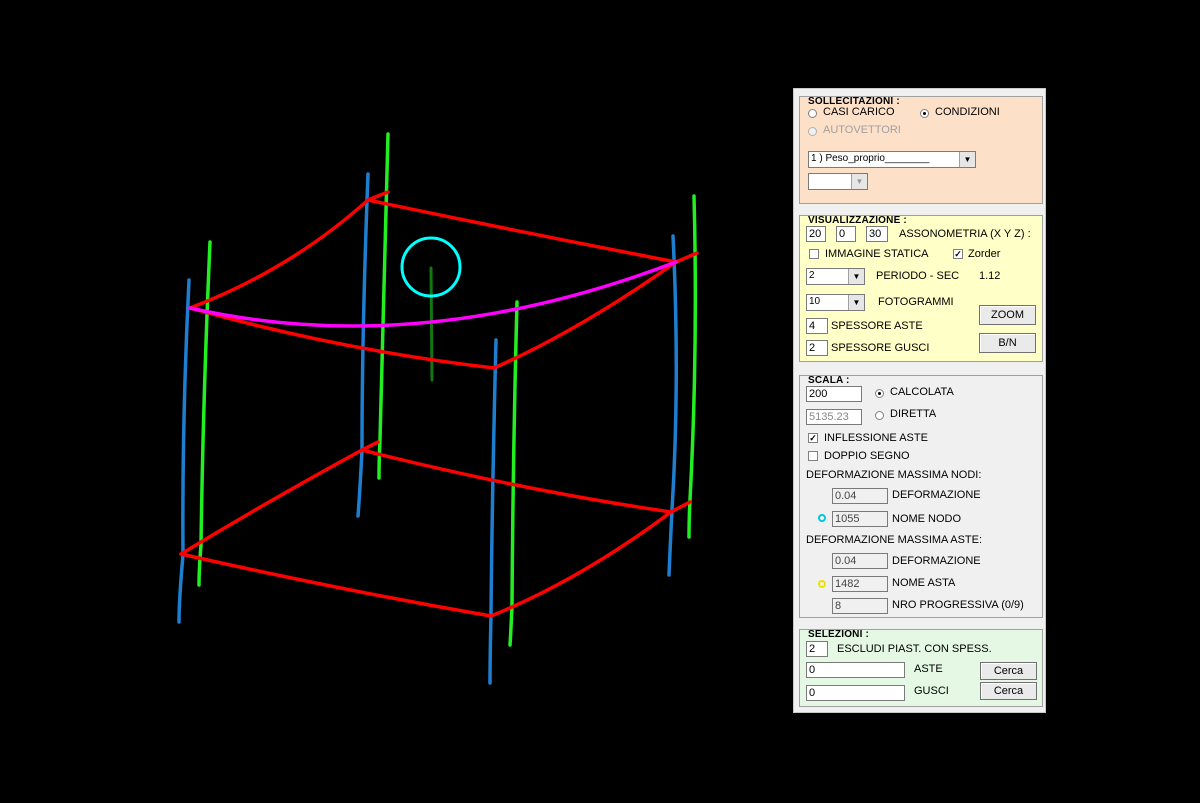 This screenshot has height=803, width=1200. Describe the element at coordinates (835, 276) in the screenshot. I see `periodo-select: 2 ▼` at that location.